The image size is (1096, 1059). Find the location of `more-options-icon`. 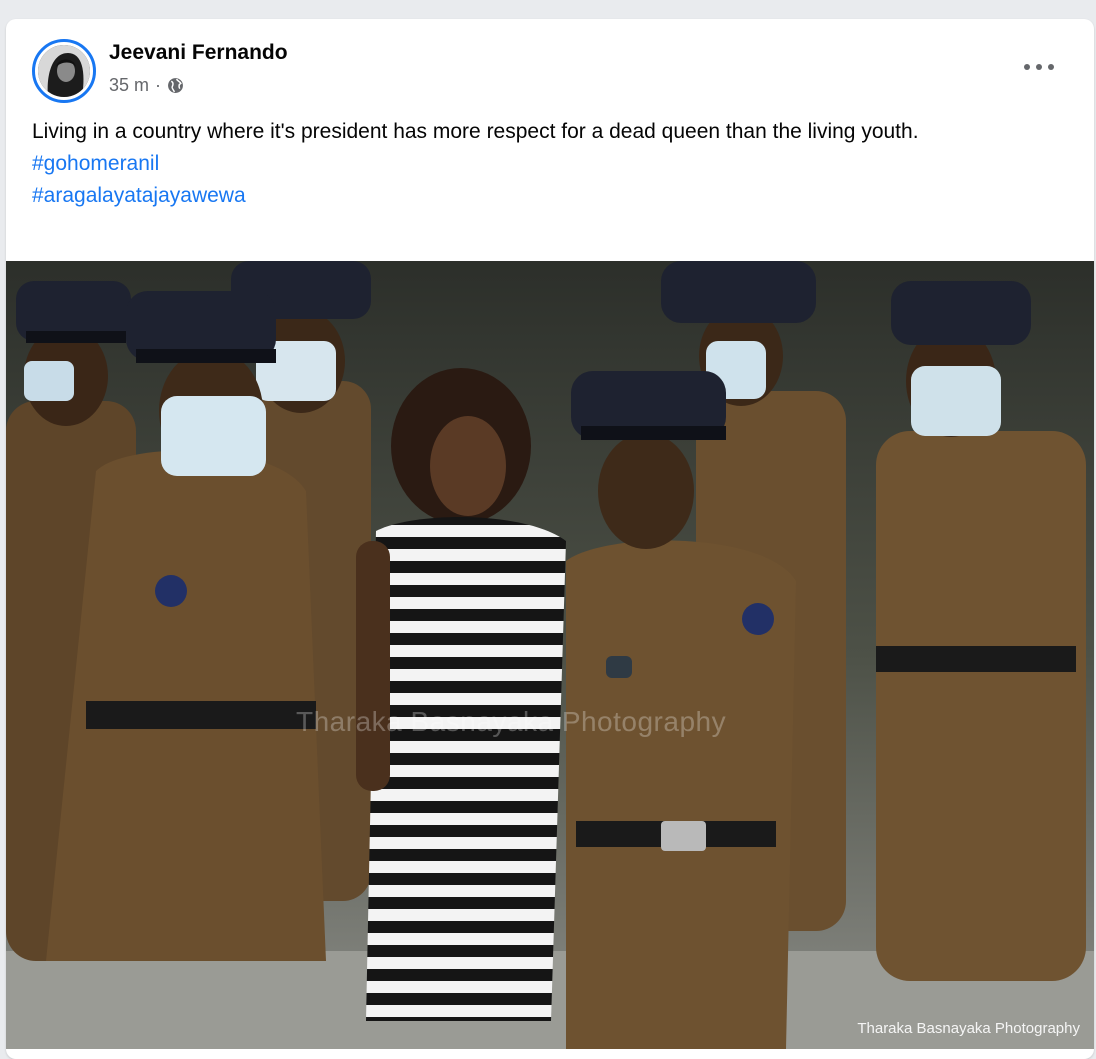

more-options-icon is located at coordinates (1039, 67).